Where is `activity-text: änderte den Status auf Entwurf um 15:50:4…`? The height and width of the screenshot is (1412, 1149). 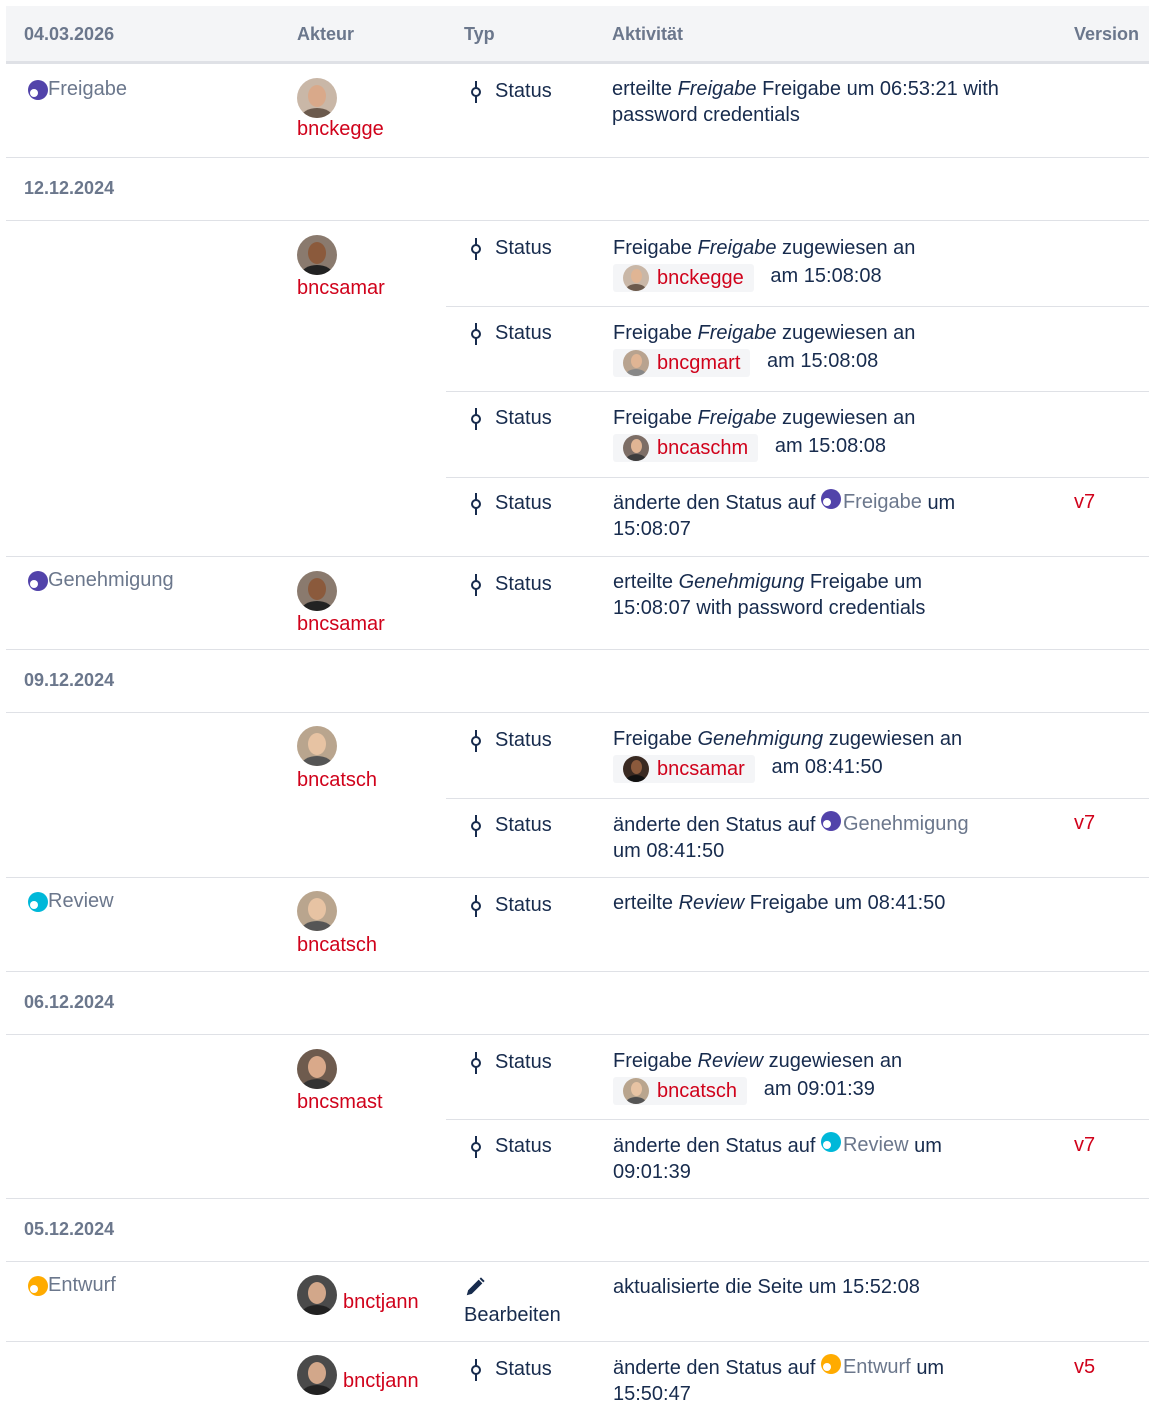
activity-text: änderte den Status auf Entwurf um 15:50:4… is located at coordinates (779, 1379).